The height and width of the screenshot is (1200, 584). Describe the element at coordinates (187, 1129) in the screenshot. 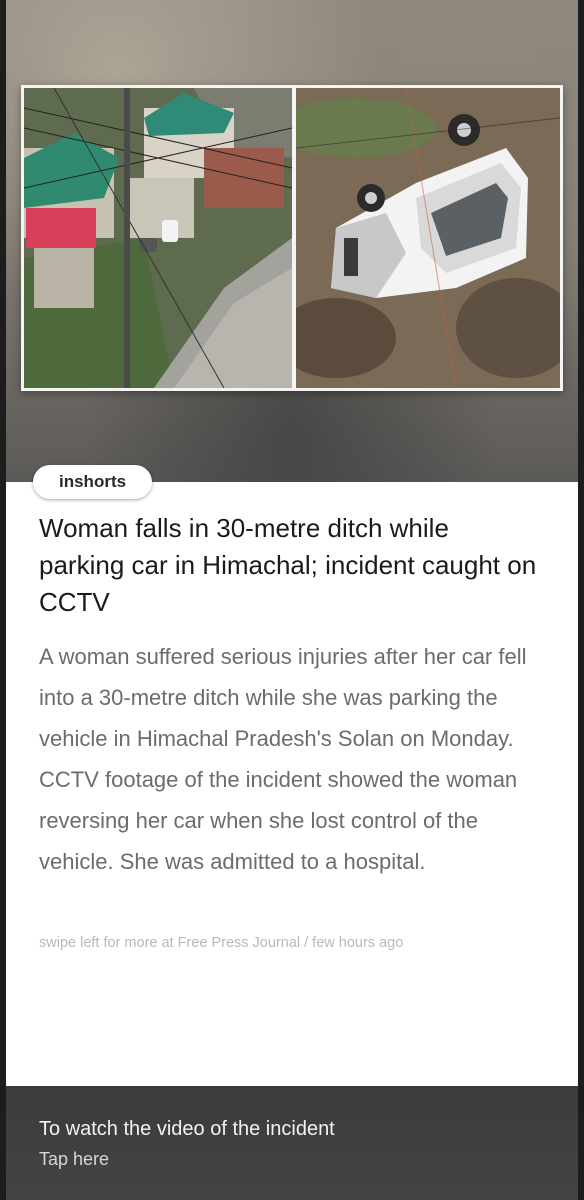

I see `banner-title: To watch the video of the incident` at that location.